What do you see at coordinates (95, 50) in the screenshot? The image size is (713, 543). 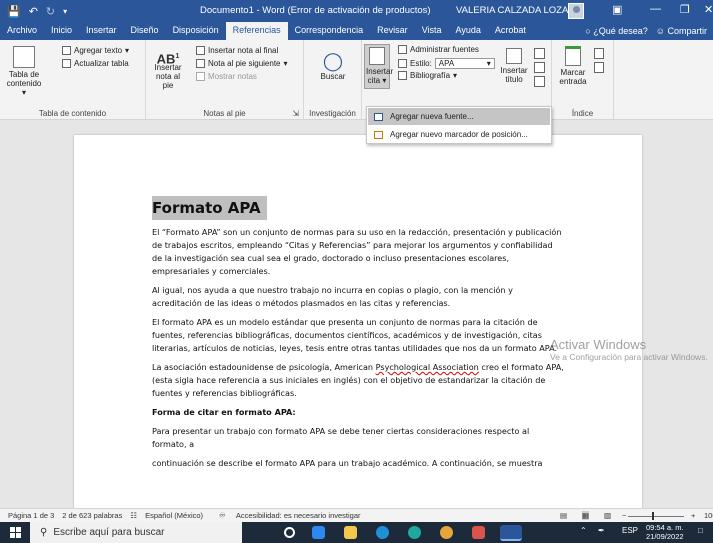 I see `add-text-button: Agregar texto ▾` at bounding box center [95, 50].